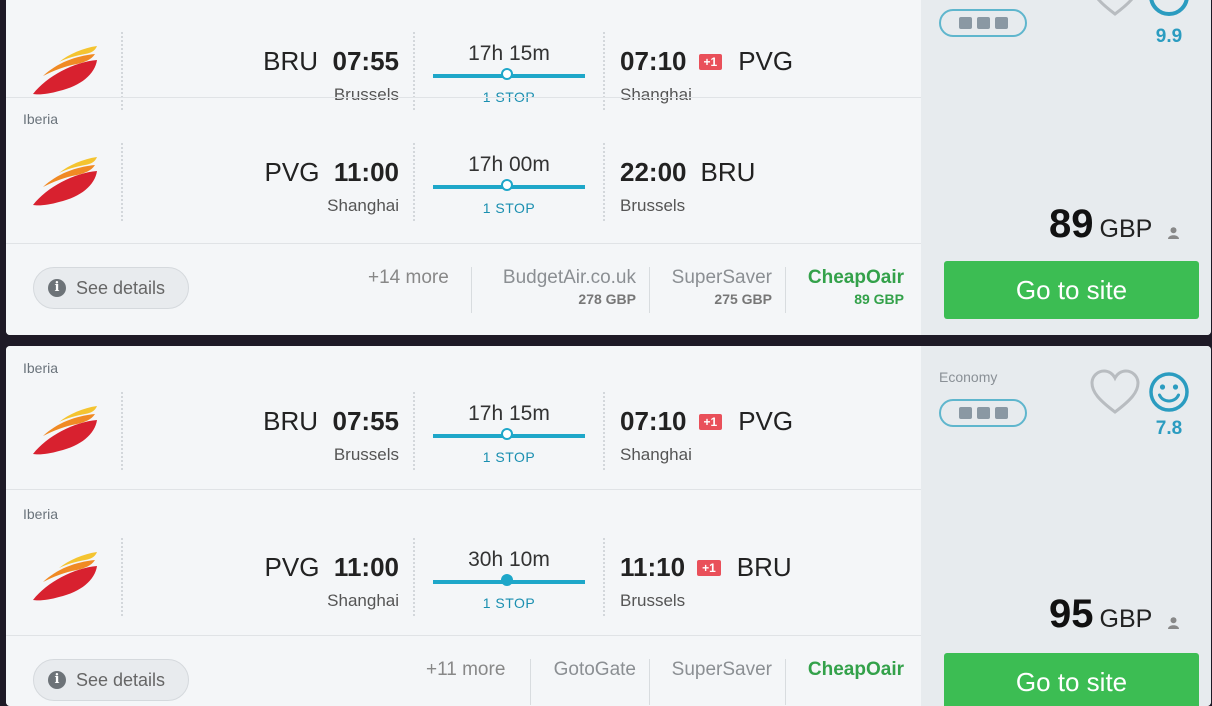  Describe the element at coordinates (509, 559) in the screenshot. I see `duration: 30h 10m` at that location.